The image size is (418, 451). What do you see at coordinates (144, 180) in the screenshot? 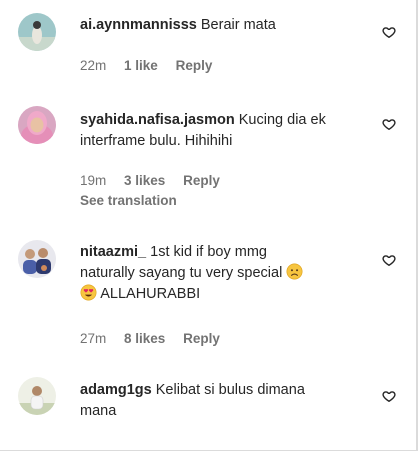
I see `likes-count: 3 likes` at bounding box center [144, 180].